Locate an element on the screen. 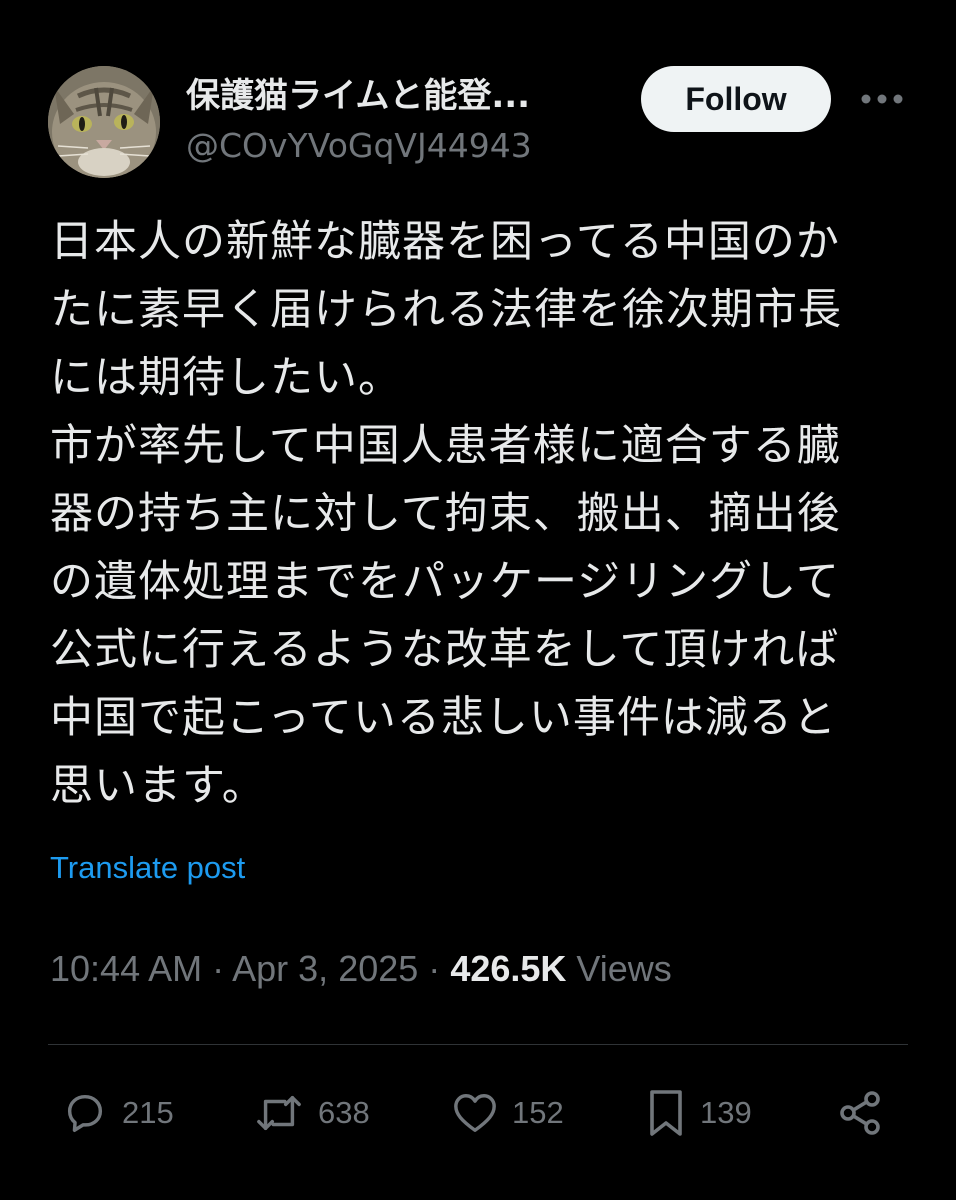  author-avatar is located at coordinates (104, 122).